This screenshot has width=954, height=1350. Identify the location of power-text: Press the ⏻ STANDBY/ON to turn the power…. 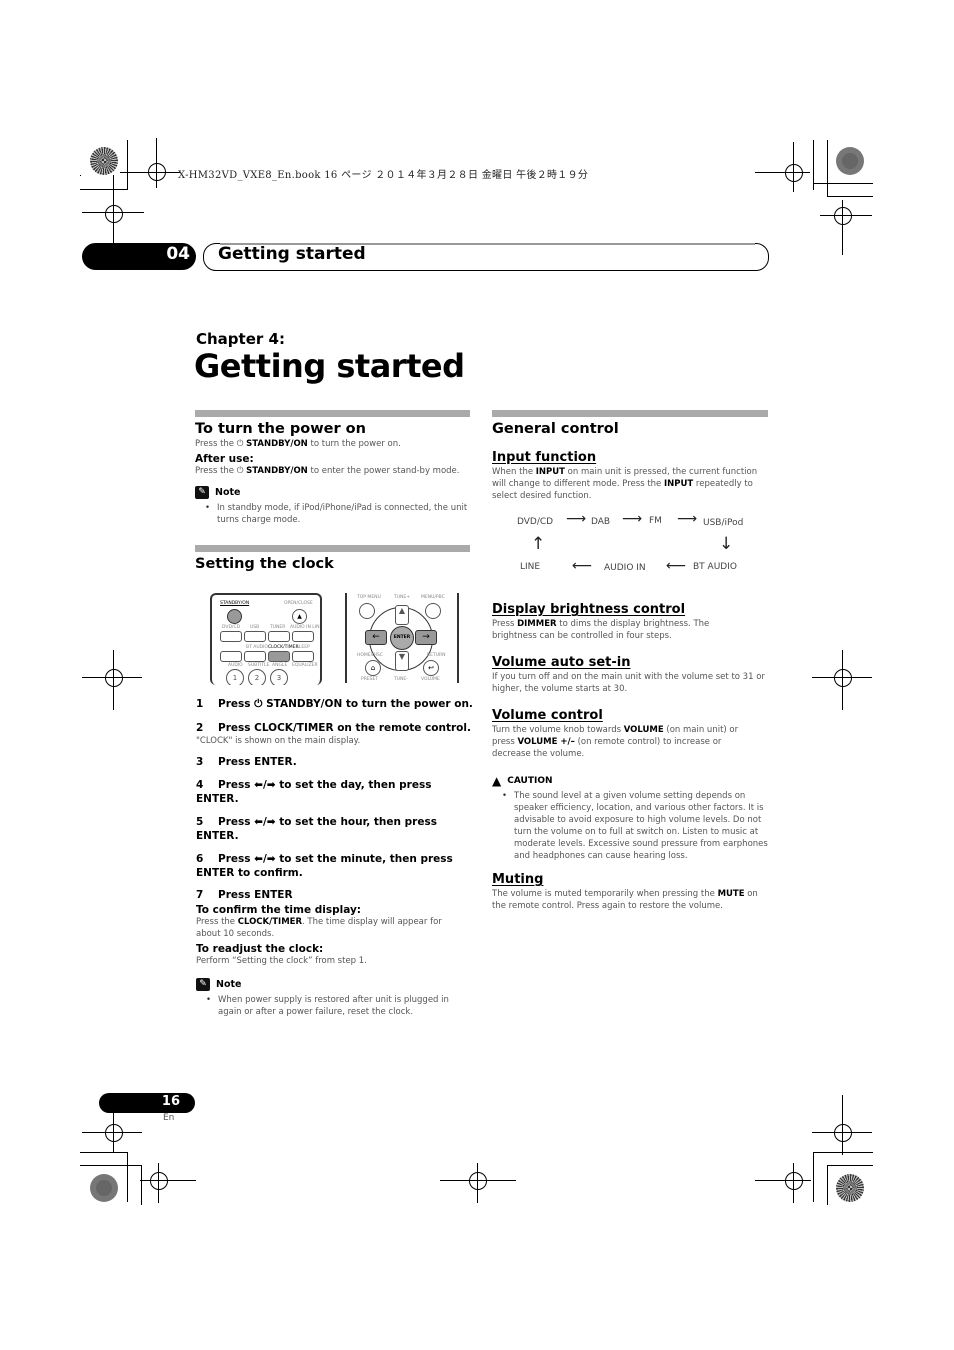
(298, 444).